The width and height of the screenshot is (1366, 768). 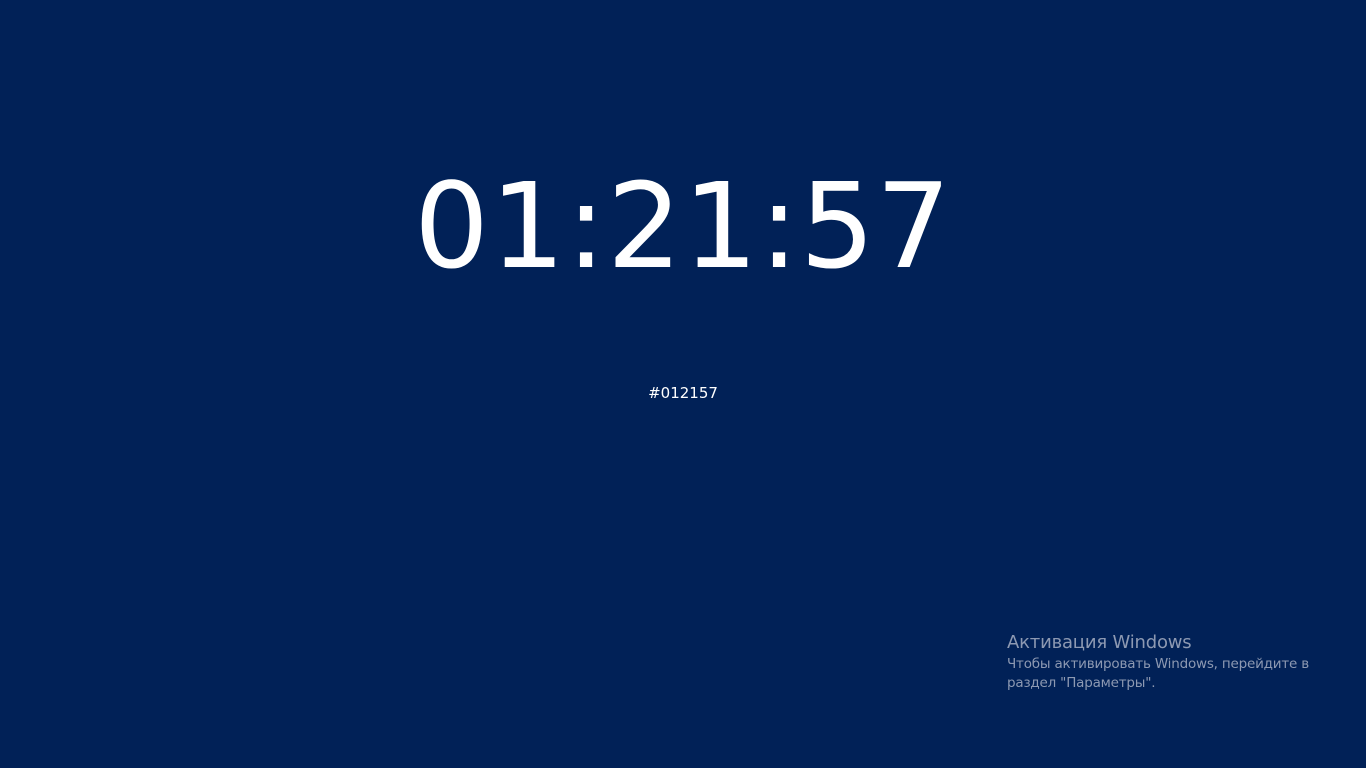 I want to click on hex-color-label: #012157, so click(x=683, y=393).